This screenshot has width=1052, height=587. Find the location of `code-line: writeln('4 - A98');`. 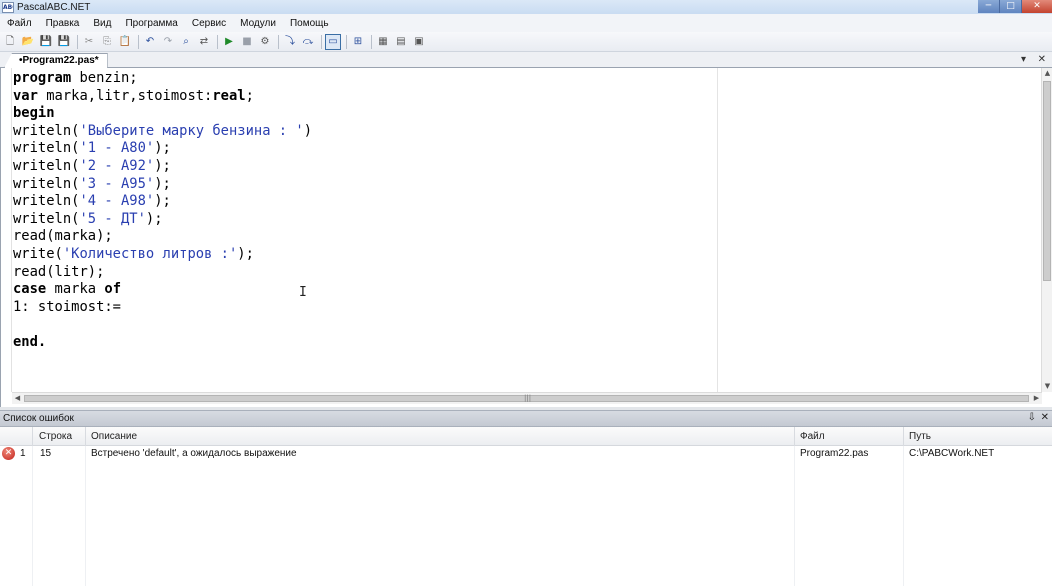

code-line: writeln('4 - A98'); is located at coordinates (363, 202).